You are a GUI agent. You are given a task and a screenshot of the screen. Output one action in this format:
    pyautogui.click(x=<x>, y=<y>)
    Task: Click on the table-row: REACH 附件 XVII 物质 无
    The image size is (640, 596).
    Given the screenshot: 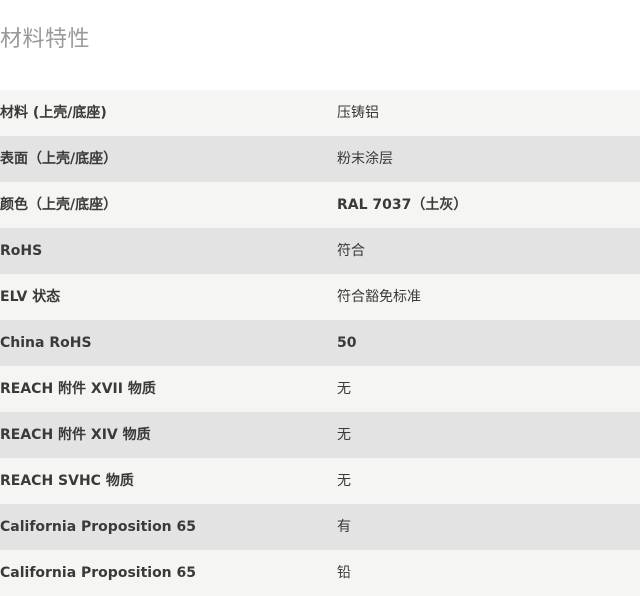 What is the action you would take?
    pyautogui.click(x=320, y=389)
    